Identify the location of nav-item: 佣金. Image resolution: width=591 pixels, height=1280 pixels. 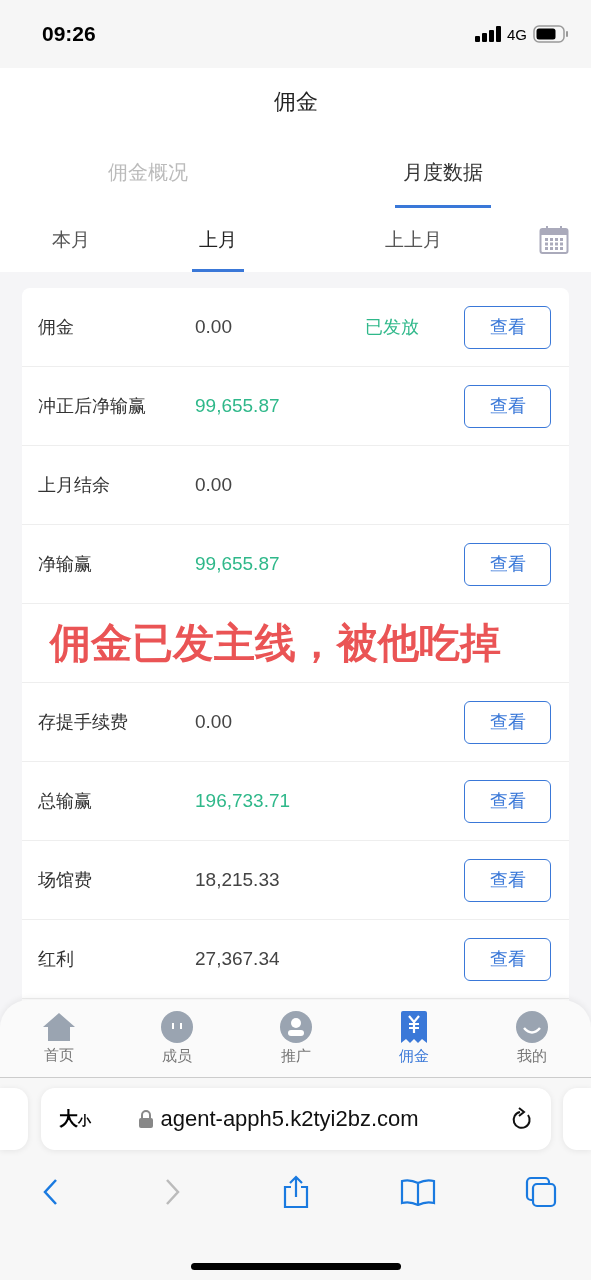
(413, 1038).